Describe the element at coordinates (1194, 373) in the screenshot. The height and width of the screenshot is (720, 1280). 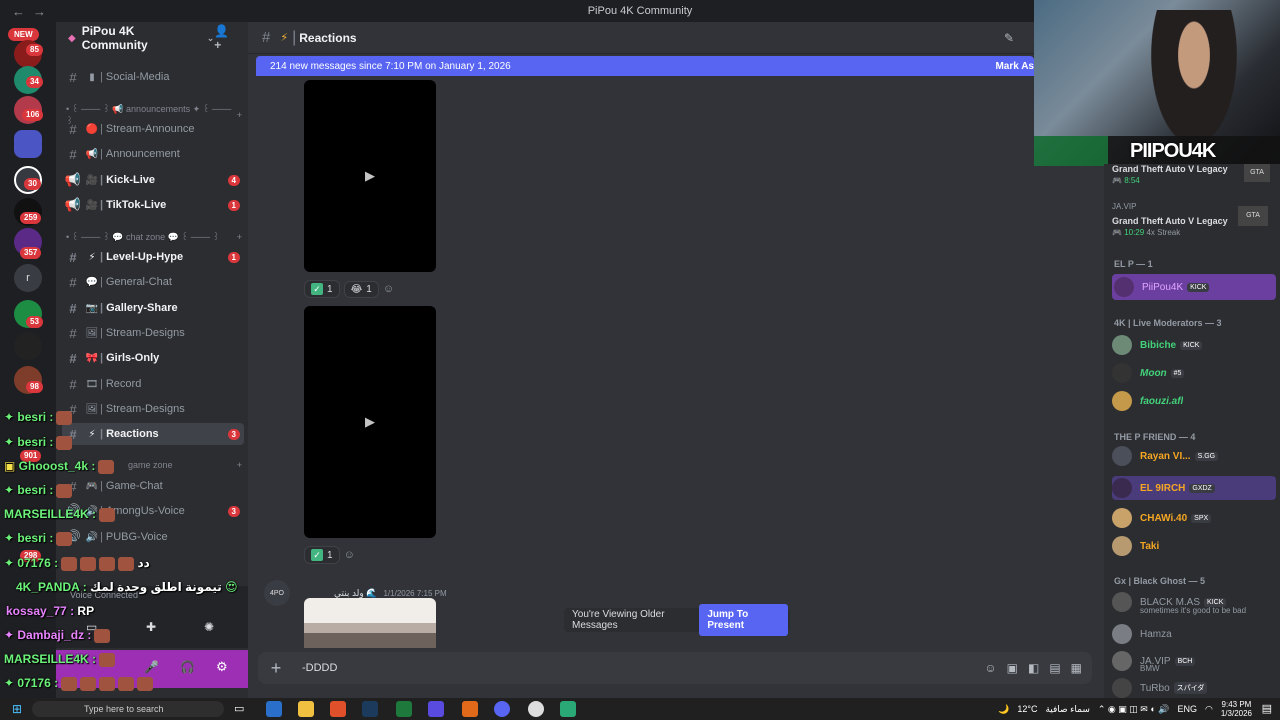
I see `member-row: Moon #5` at that location.